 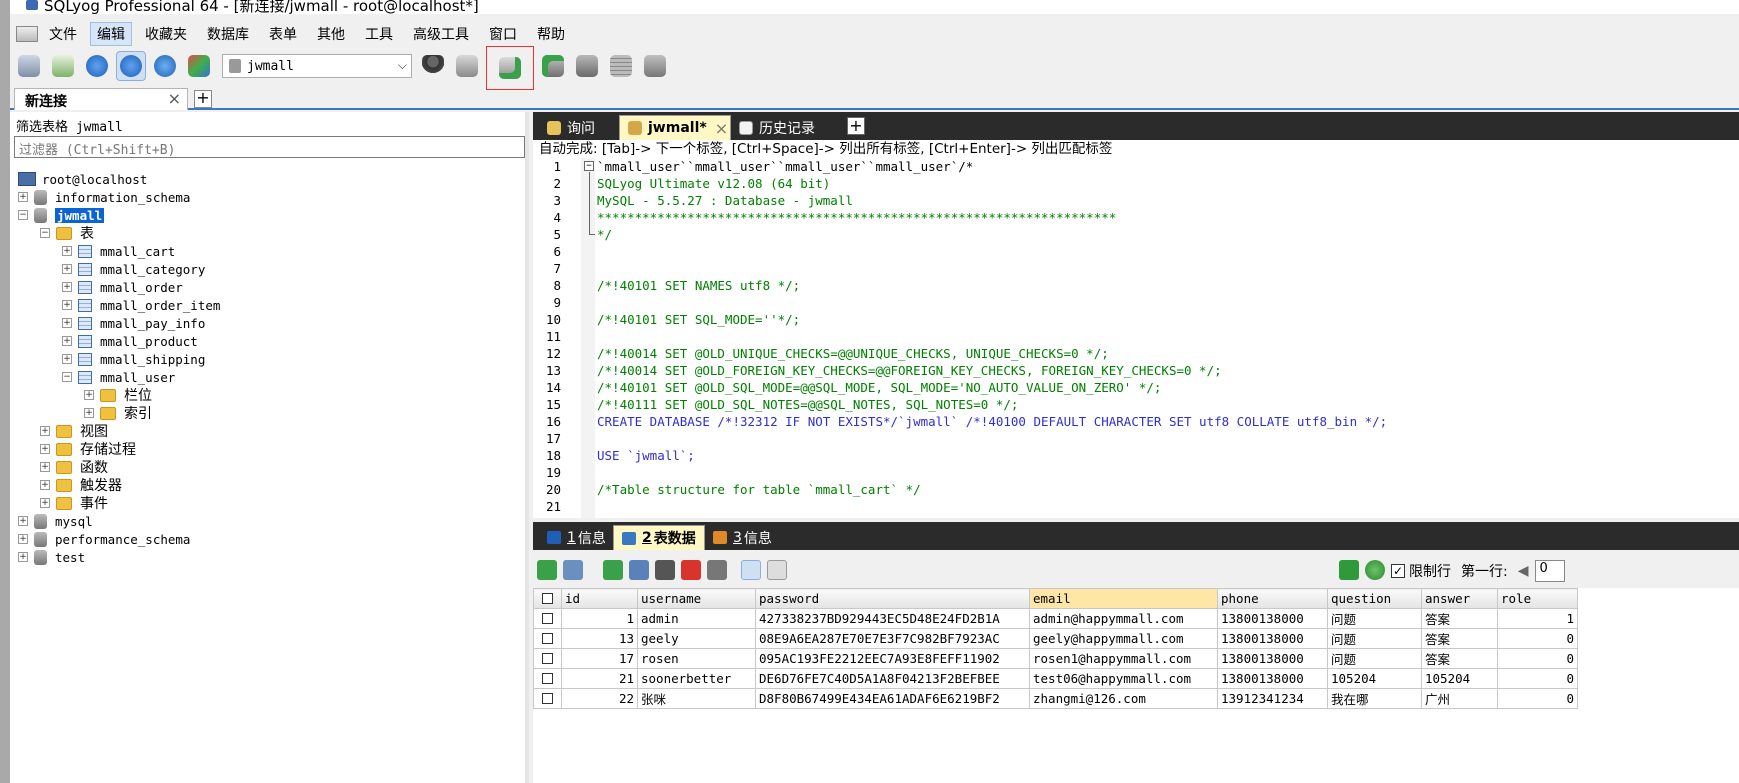 What do you see at coordinates (696, 598) in the screenshot?
I see `column-header-username: username` at bounding box center [696, 598].